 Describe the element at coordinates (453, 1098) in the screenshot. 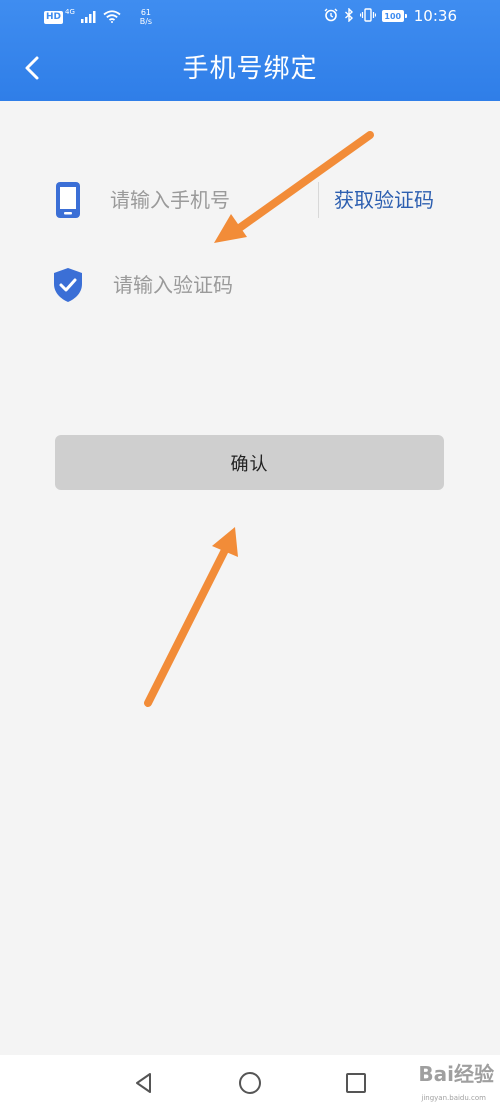

I see `watermark-url: jingyan.baidu.com` at that location.